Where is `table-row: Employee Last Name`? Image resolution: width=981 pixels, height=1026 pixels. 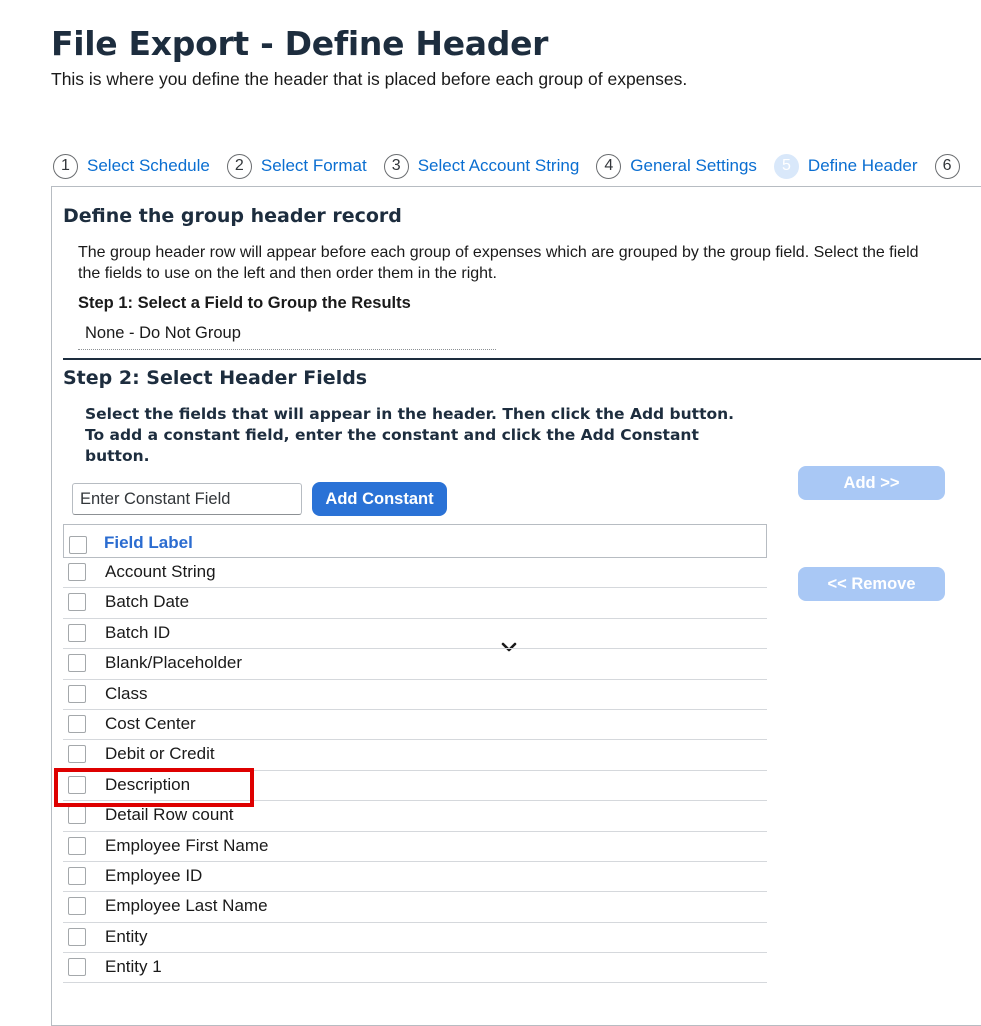
table-row: Employee Last Name is located at coordinates (415, 907).